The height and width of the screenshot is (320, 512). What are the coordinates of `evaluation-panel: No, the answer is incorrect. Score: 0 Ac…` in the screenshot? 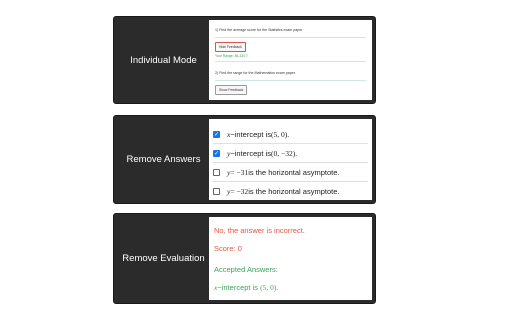 It's located at (290, 258).